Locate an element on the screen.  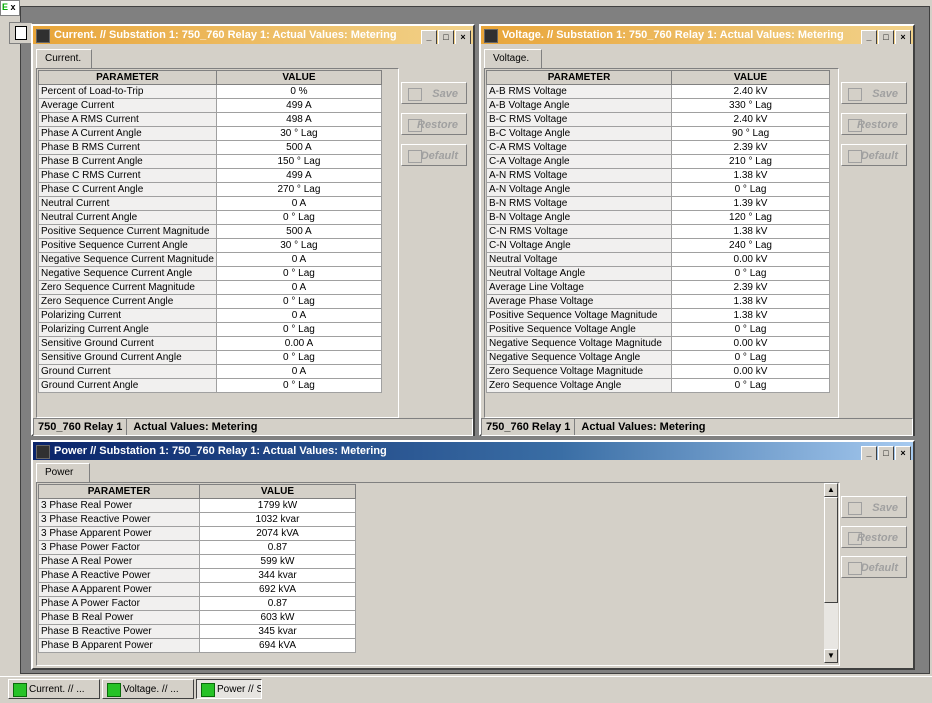
table-row: Neutral Voltage Angle 0 ° Lag is located at coordinates (658, 273).